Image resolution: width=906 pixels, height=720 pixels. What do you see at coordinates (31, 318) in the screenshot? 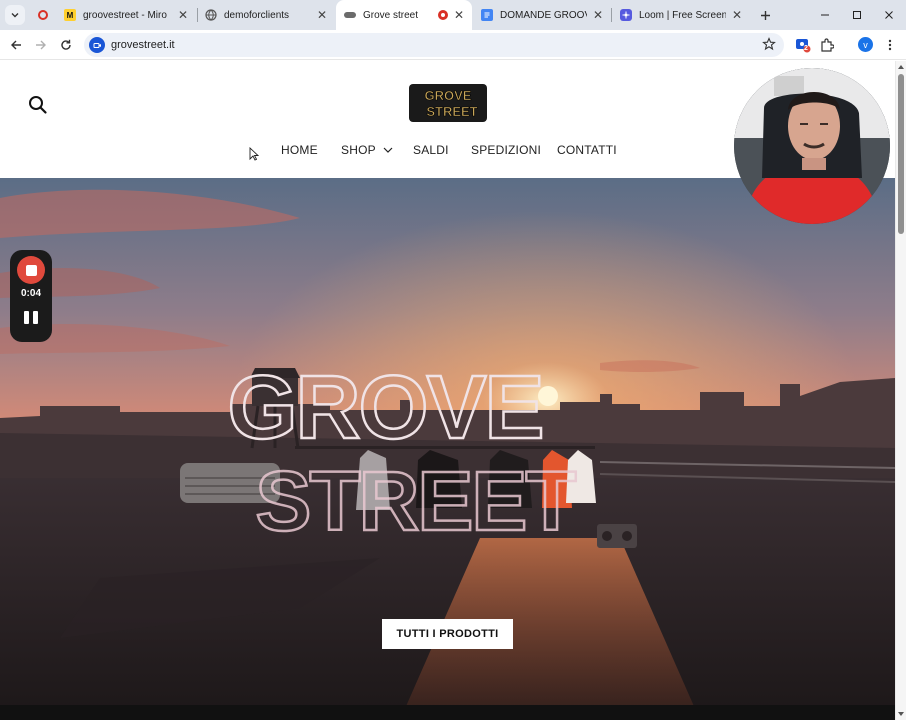
I see `pause-recording-button` at bounding box center [31, 318].